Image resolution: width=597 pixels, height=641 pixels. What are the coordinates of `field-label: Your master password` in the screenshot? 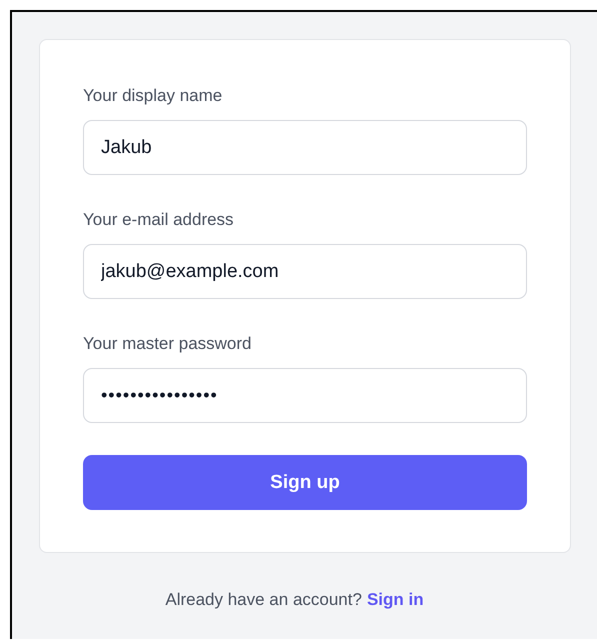 It's located at (168, 344).